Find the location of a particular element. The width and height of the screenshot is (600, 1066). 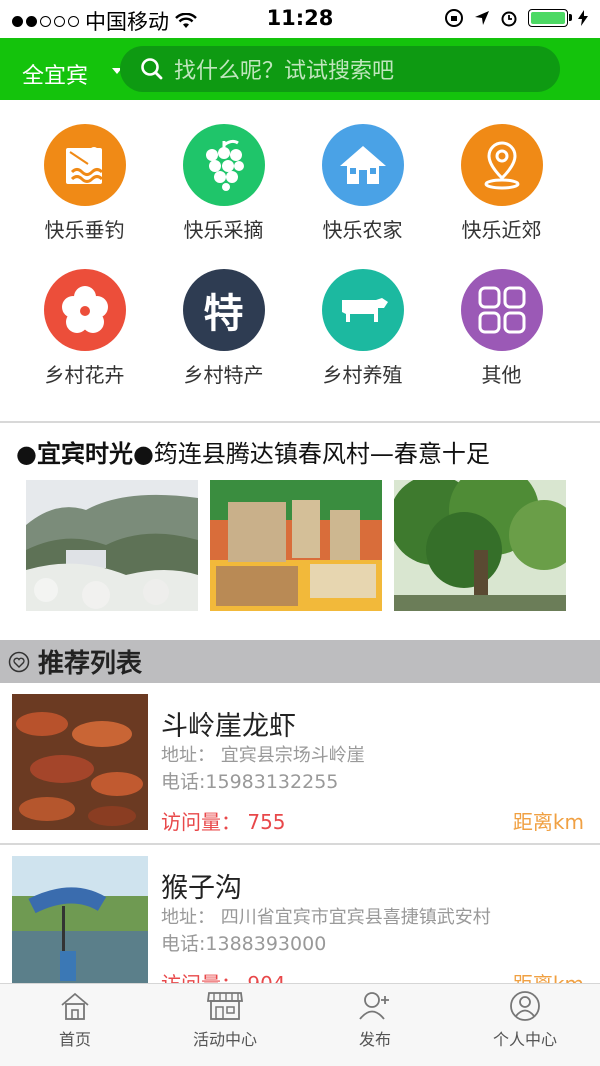

category-breeding: 乡村养殖 is located at coordinates (362, 328).